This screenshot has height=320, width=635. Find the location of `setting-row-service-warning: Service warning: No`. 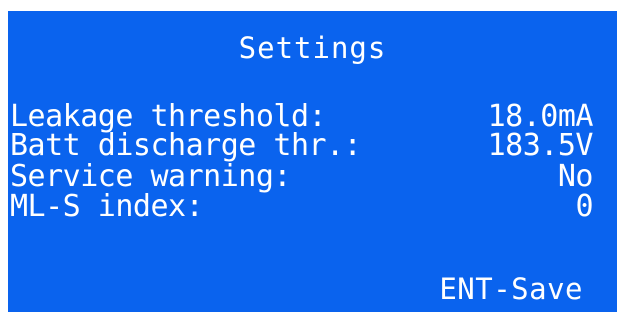

setting-row-service-warning: Service warning: No is located at coordinates (312, 177).